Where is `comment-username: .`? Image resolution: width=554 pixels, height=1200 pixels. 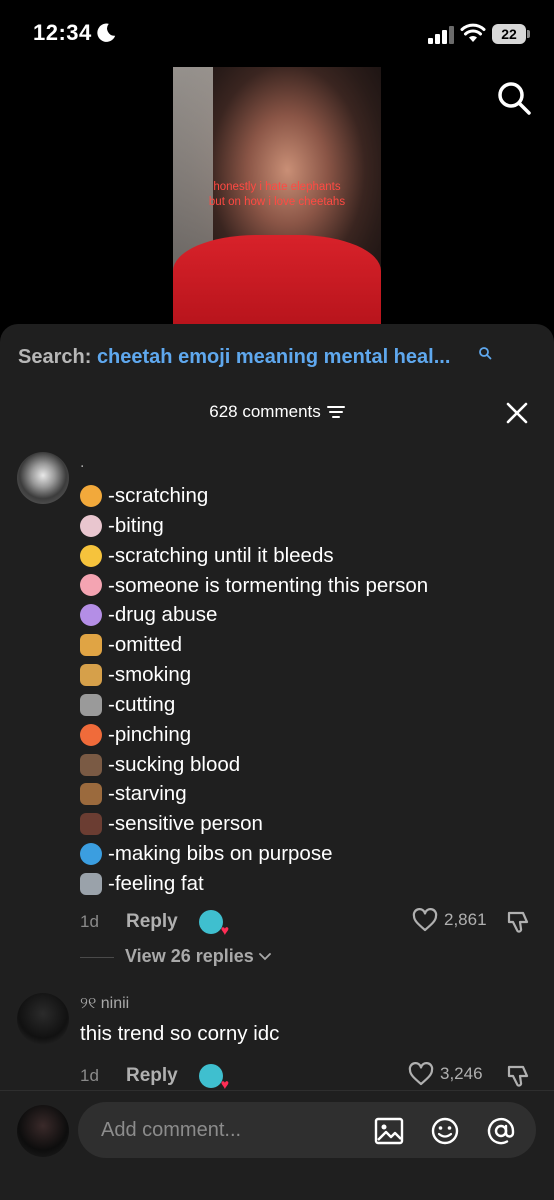 comment-username: . is located at coordinates (82, 463).